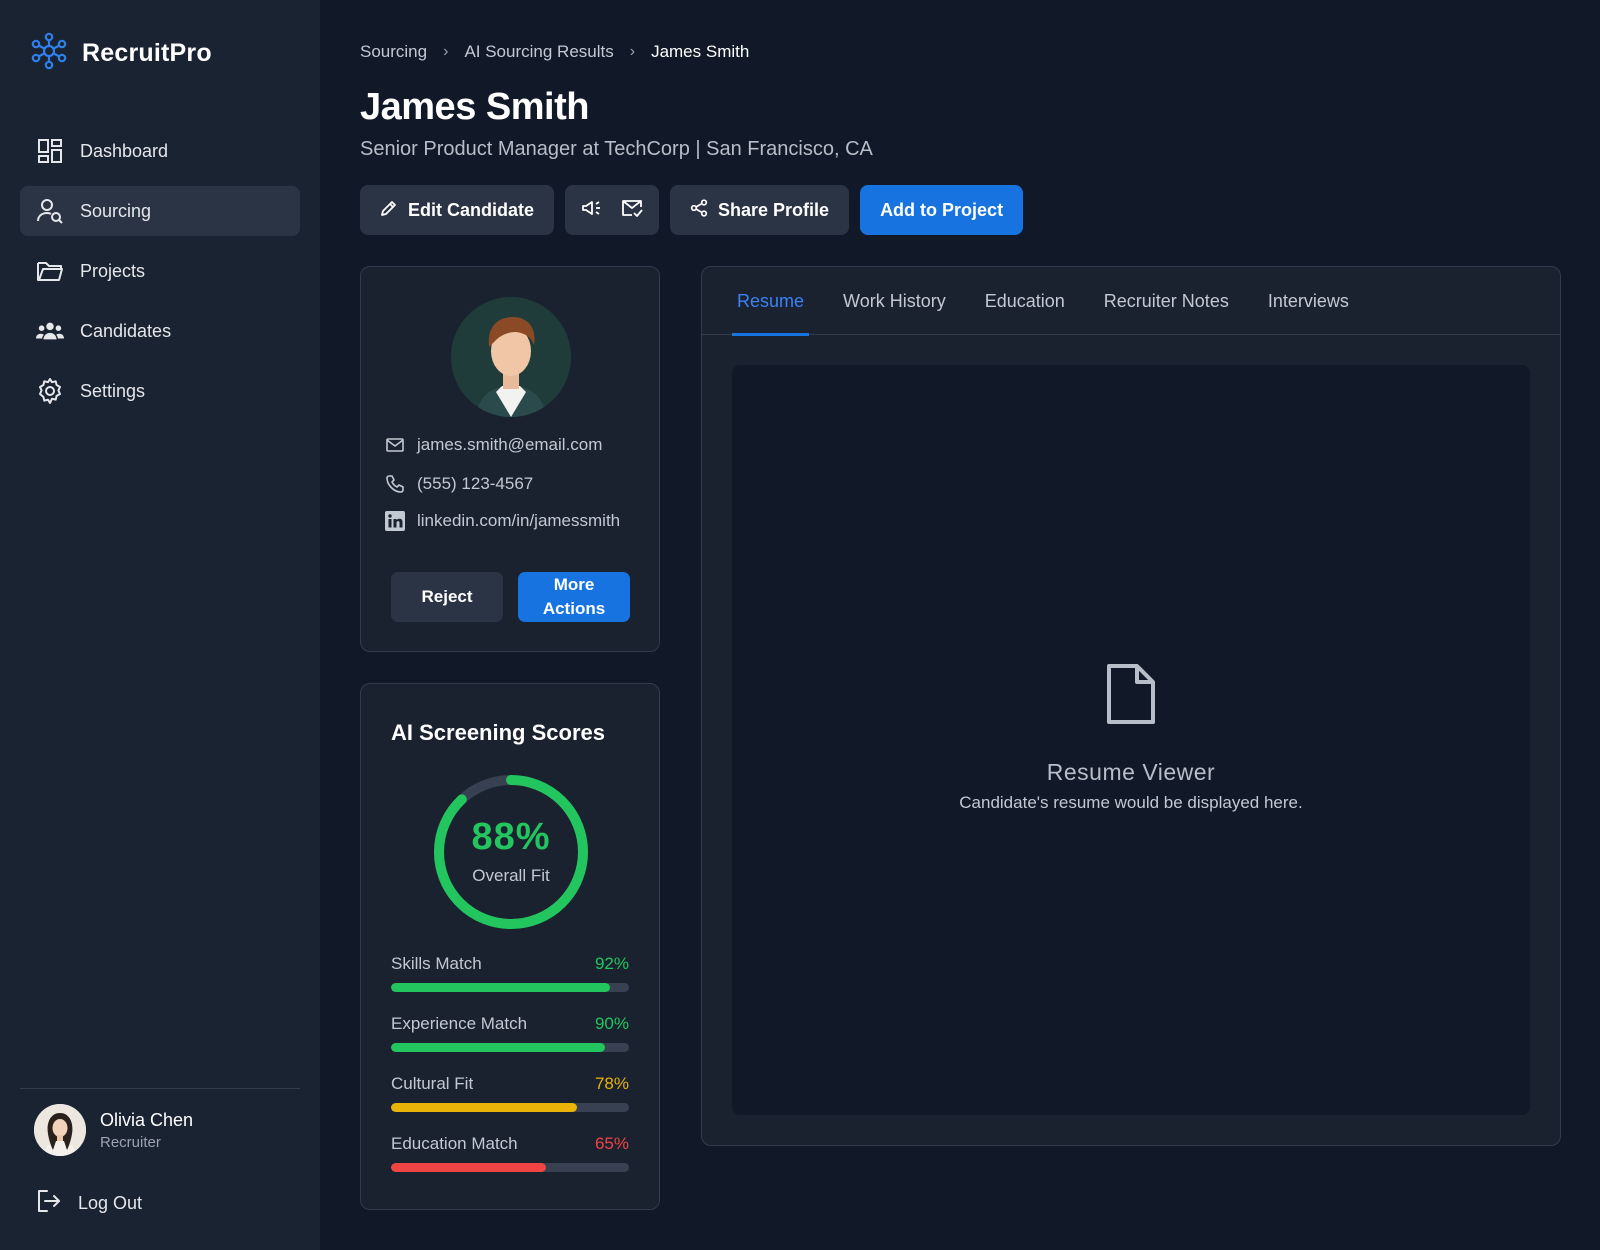 This screenshot has height=1250, width=1600. What do you see at coordinates (519, 520) in the screenshot?
I see `linkedin-value: linkedin.com/in/jamessmith` at bounding box center [519, 520].